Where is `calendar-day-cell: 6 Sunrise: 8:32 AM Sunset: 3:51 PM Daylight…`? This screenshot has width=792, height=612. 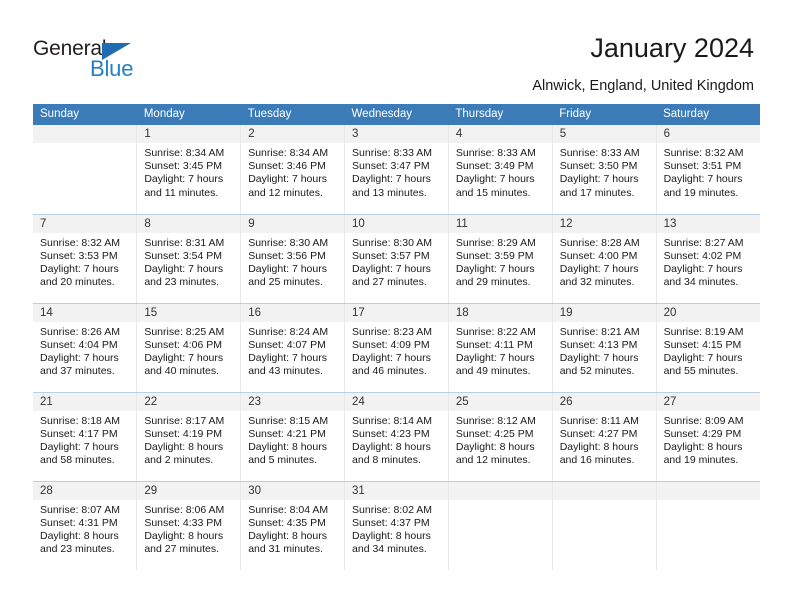
calendar-day-cell: 6 Sunrise: 8:32 AM Sunset: 3:51 PM Daylight… is located at coordinates (707, 170).